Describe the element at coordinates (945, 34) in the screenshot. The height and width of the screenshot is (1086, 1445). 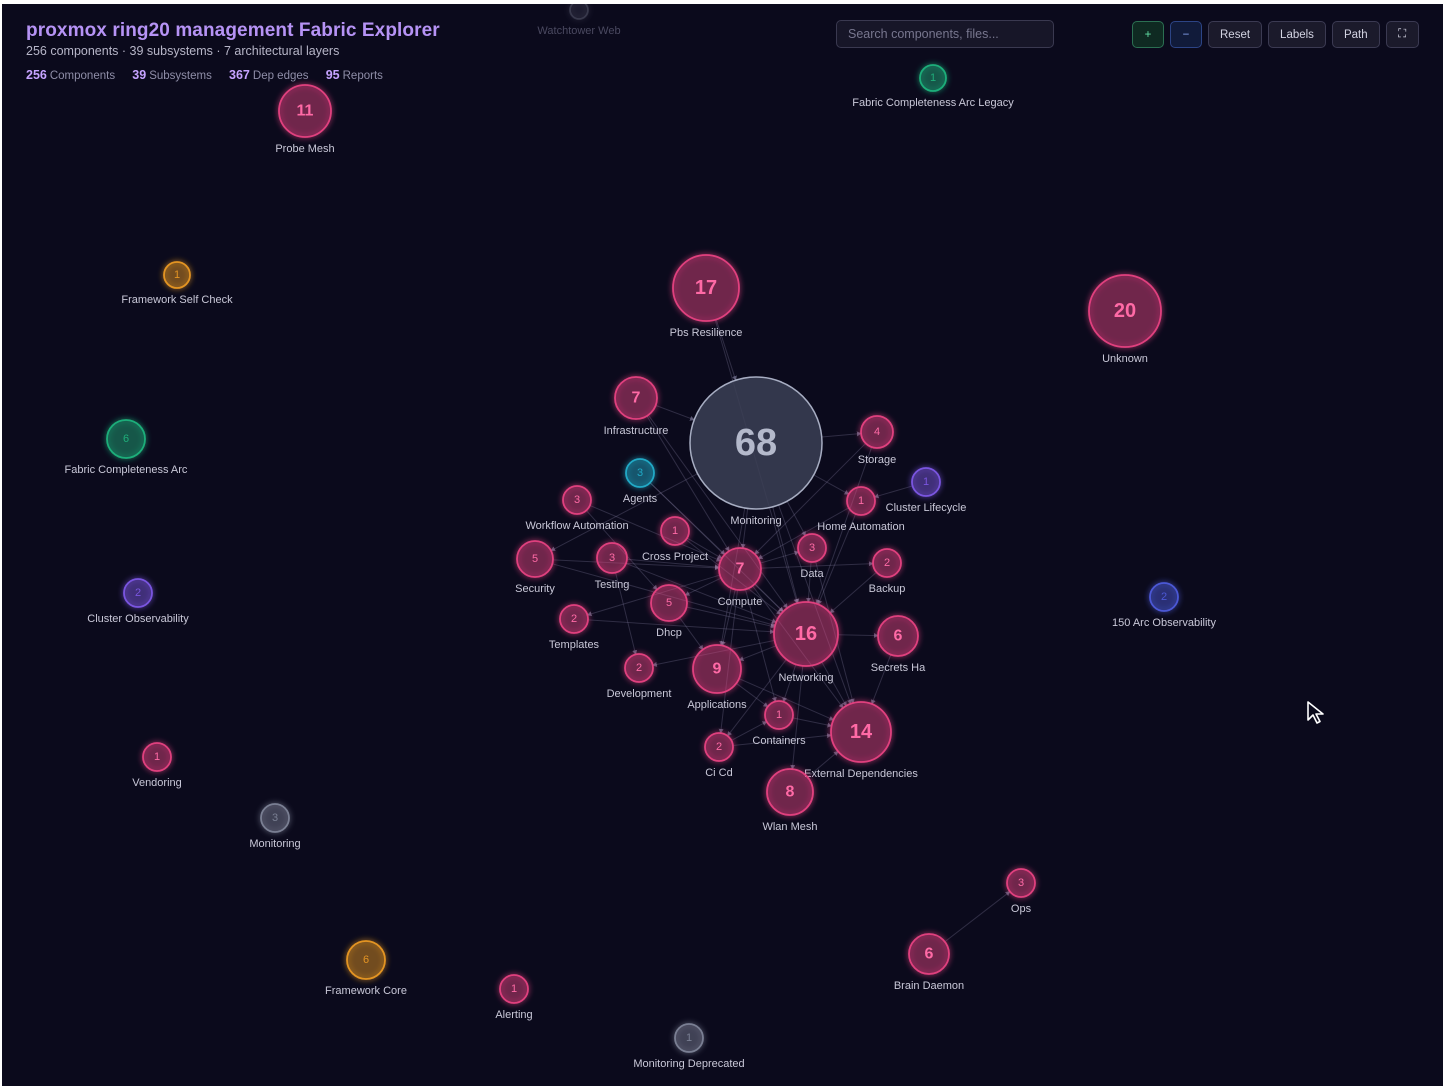
I see `search-input` at that location.